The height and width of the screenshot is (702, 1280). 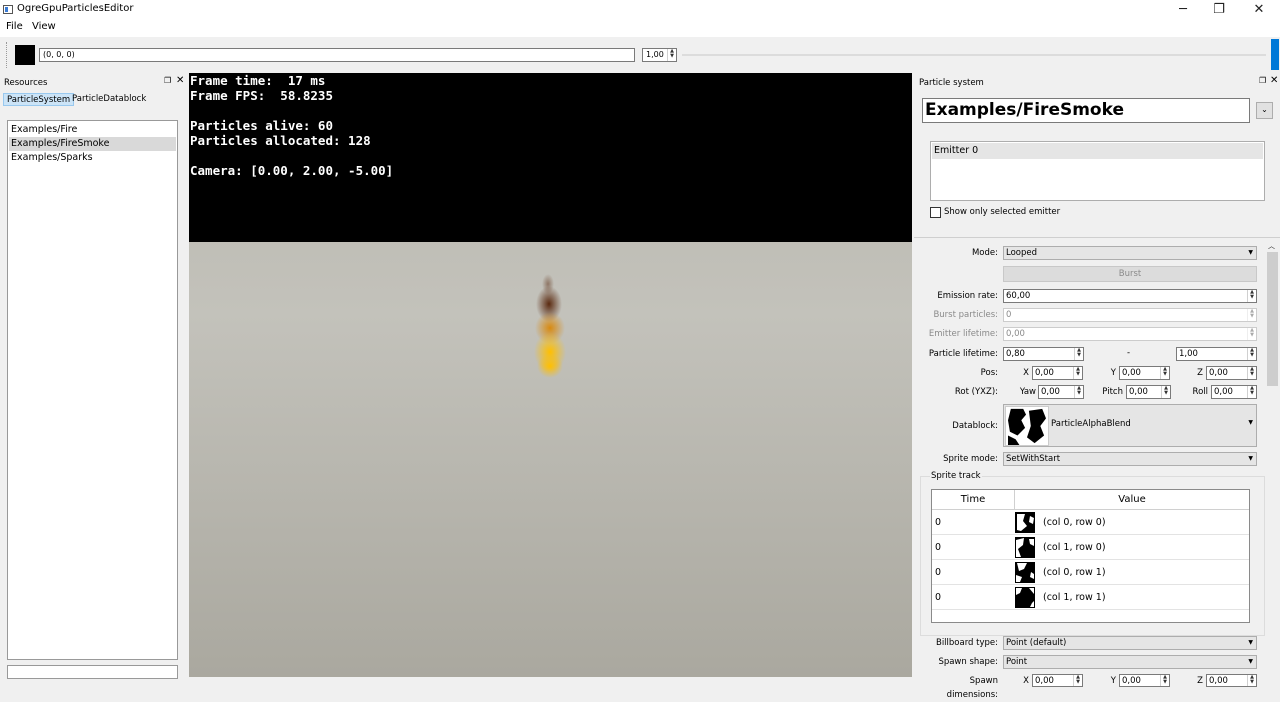 What do you see at coordinates (92, 130) in the screenshot?
I see `list-item: Examples/Fire` at bounding box center [92, 130].